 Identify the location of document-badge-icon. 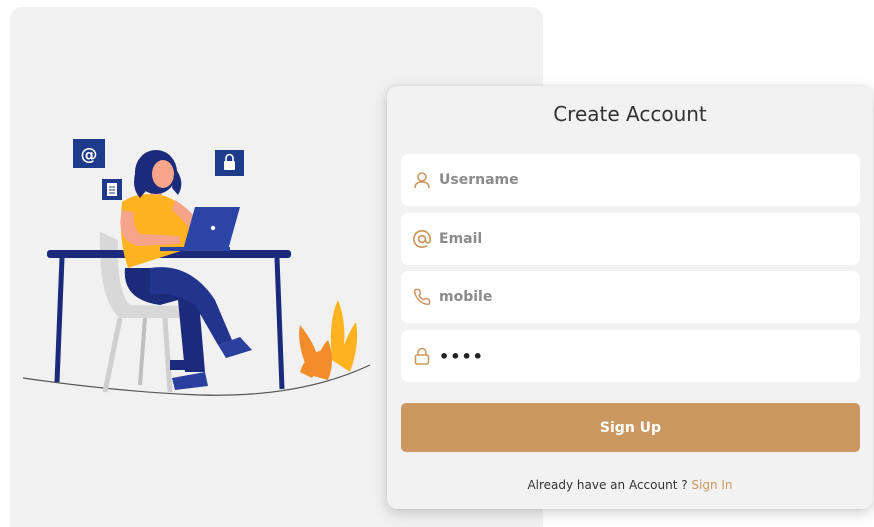
(112, 189).